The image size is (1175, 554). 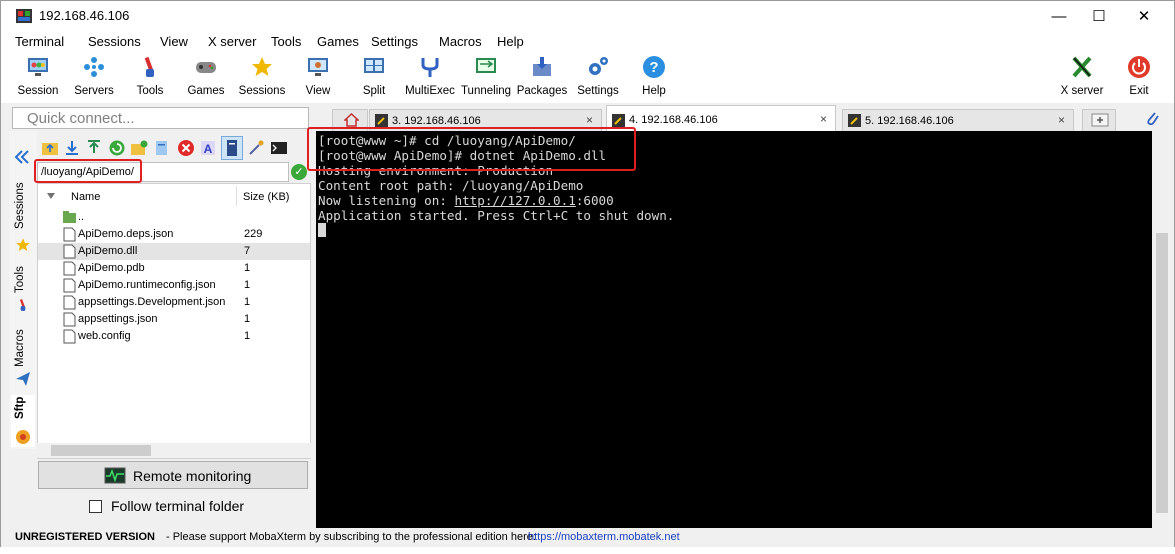 What do you see at coordinates (95, 506) in the screenshot?
I see `follow-terminal-checkbox` at bounding box center [95, 506].